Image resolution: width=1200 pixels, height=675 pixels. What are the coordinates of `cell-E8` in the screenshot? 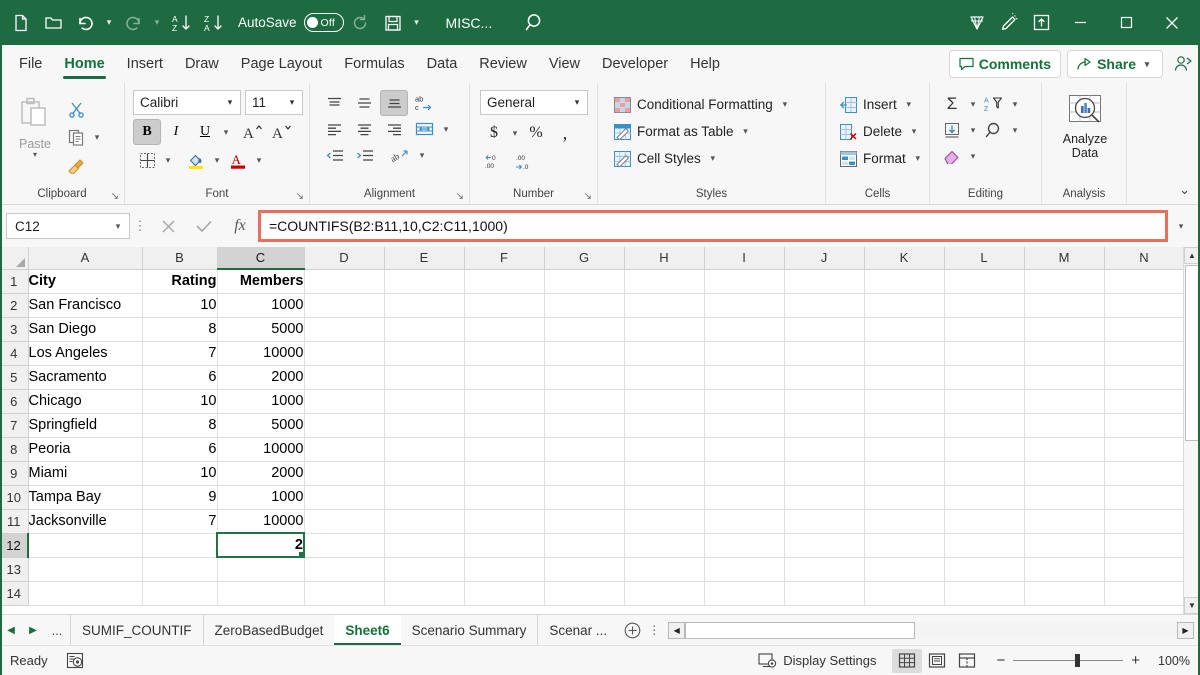 It's located at (424, 449).